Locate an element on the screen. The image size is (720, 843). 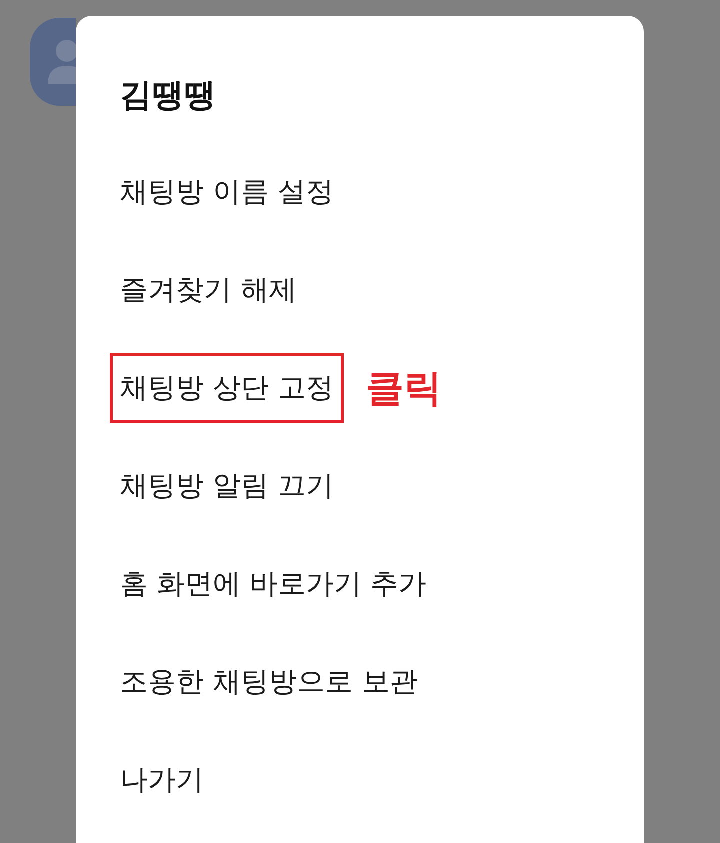
avatar-icon is located at coordinates (53, 62).